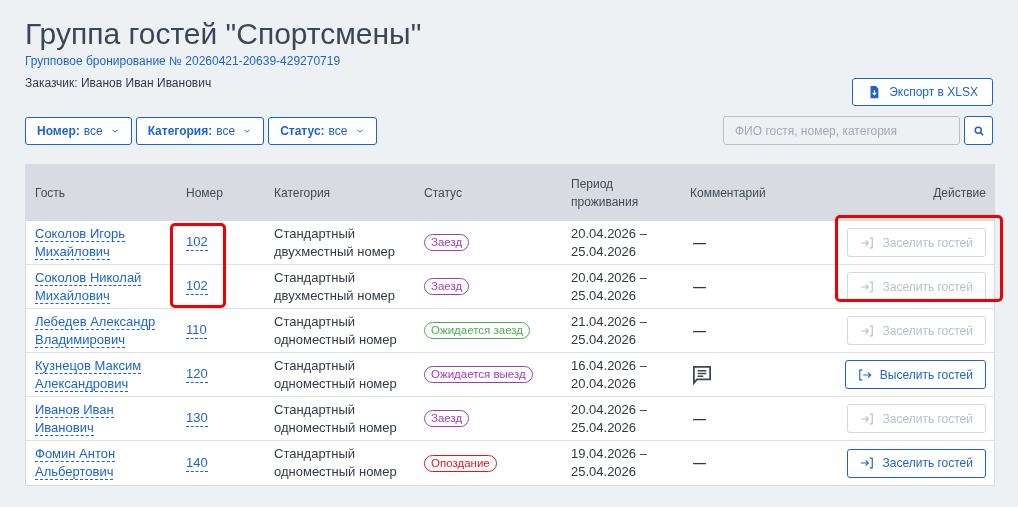  I want to click on page-title: Группа гостей "Спортсмены", so click(223, 34).